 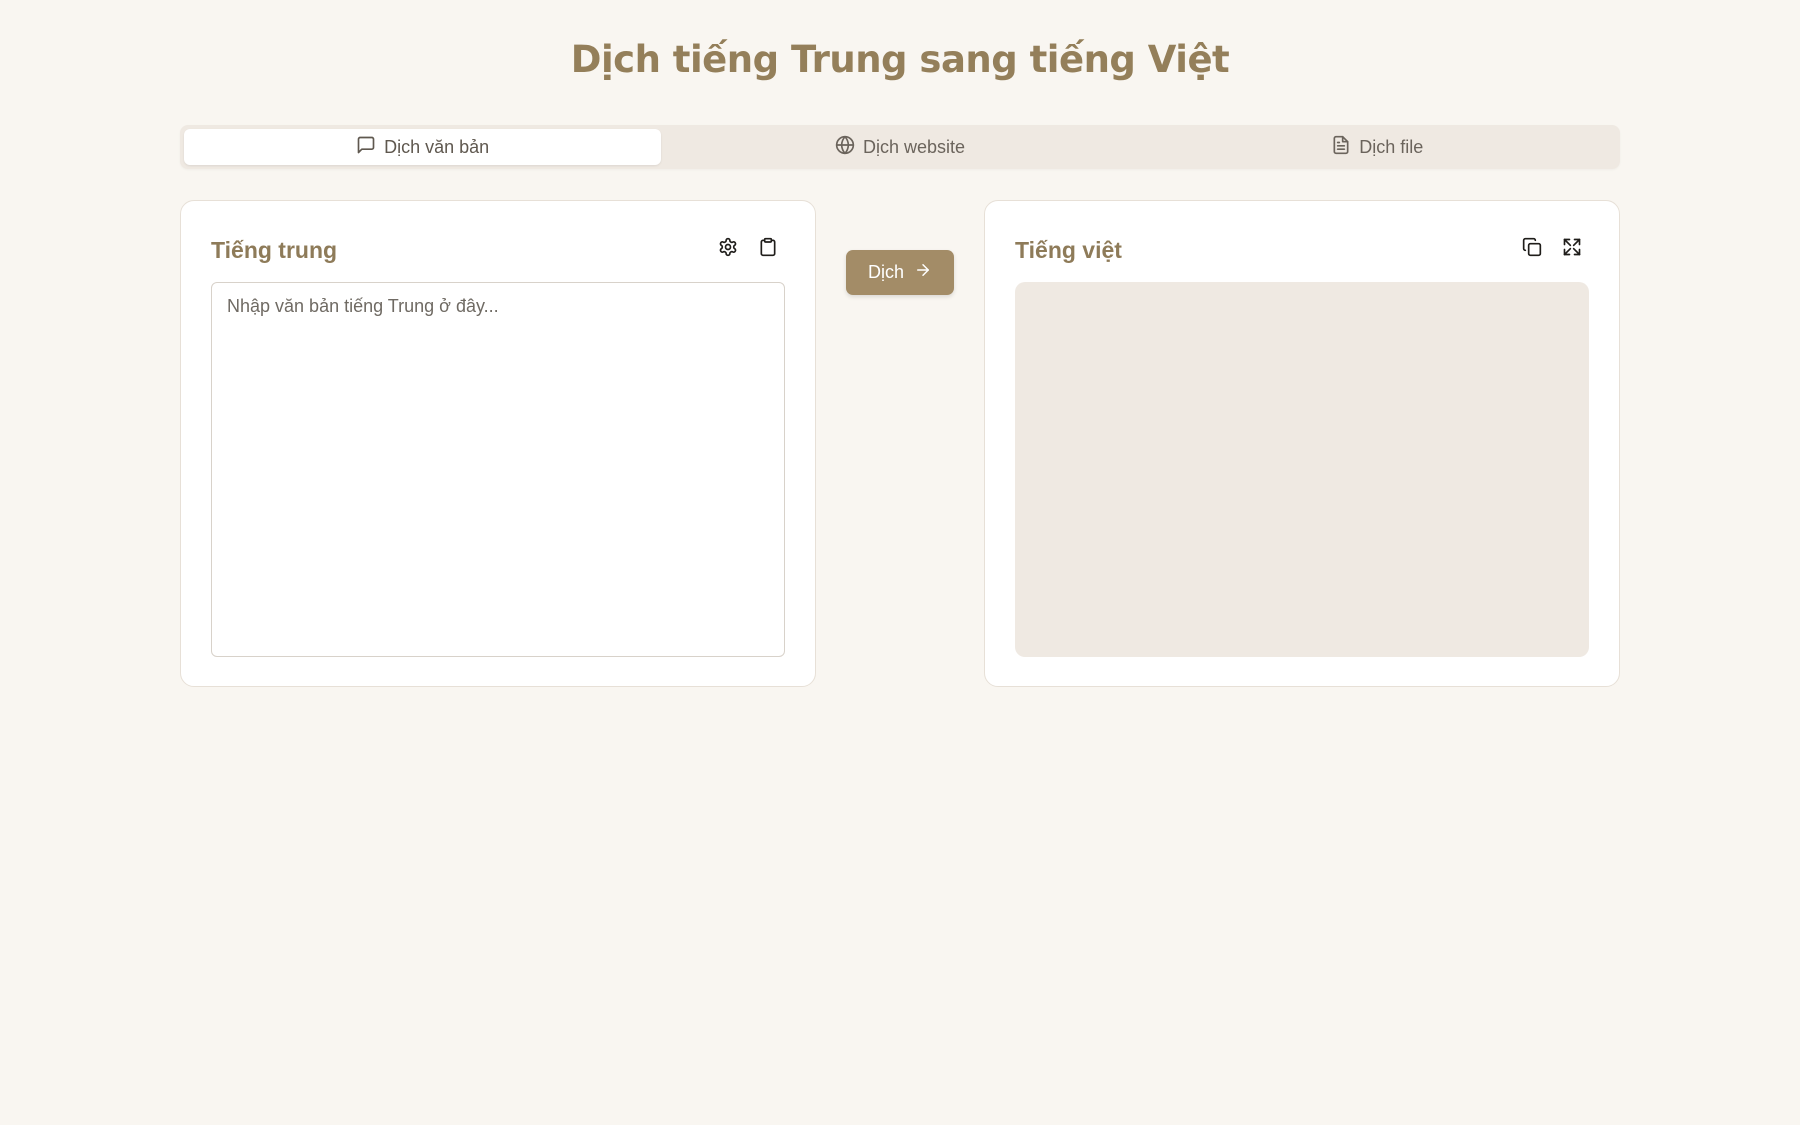 I want to click on mode-tabs: Dịch văn bản Dịch website Dịch file, so click(x=900, y=147).